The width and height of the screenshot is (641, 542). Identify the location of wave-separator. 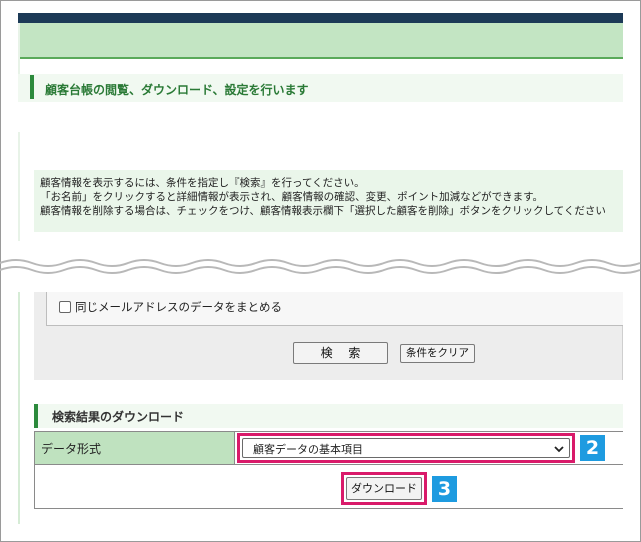
(320, 266).